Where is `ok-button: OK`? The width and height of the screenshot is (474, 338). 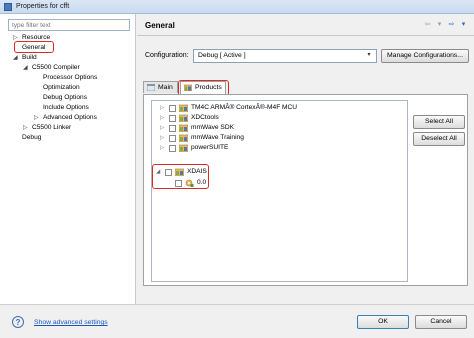 ok-button: OK is located at coordinates (383, 322).